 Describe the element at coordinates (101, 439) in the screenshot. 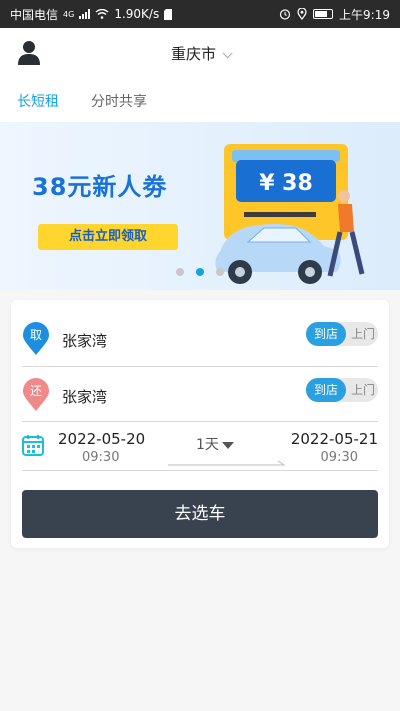

I see `start-date: 2022-05-20` at that location.